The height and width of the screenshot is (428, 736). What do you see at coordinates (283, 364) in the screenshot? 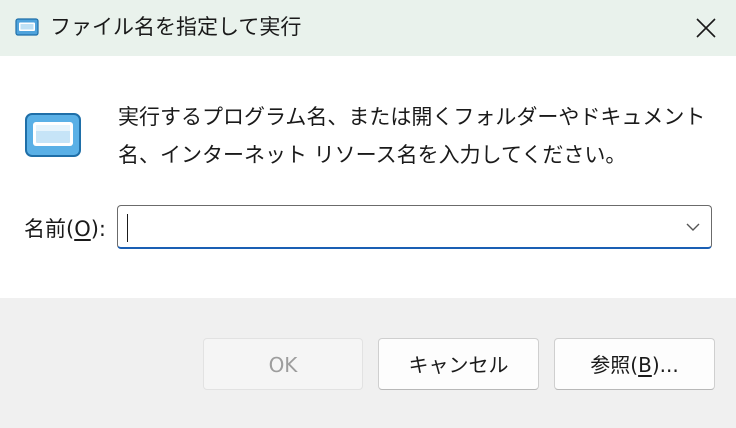
I see `ok-button: OK` at bounding box center [283, 364].